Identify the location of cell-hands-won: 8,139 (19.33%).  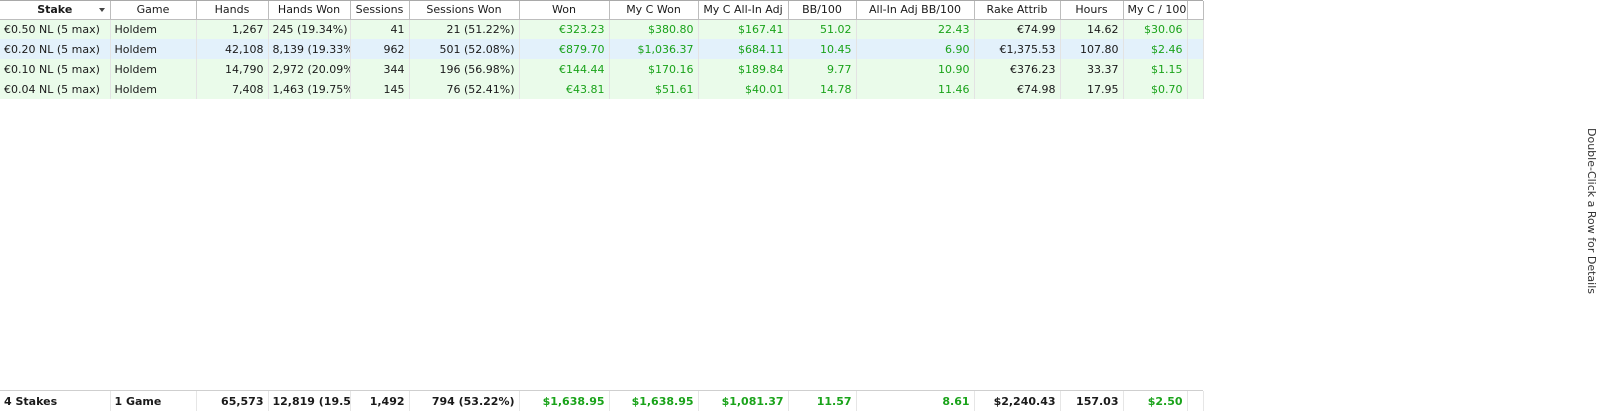
(309, 49).